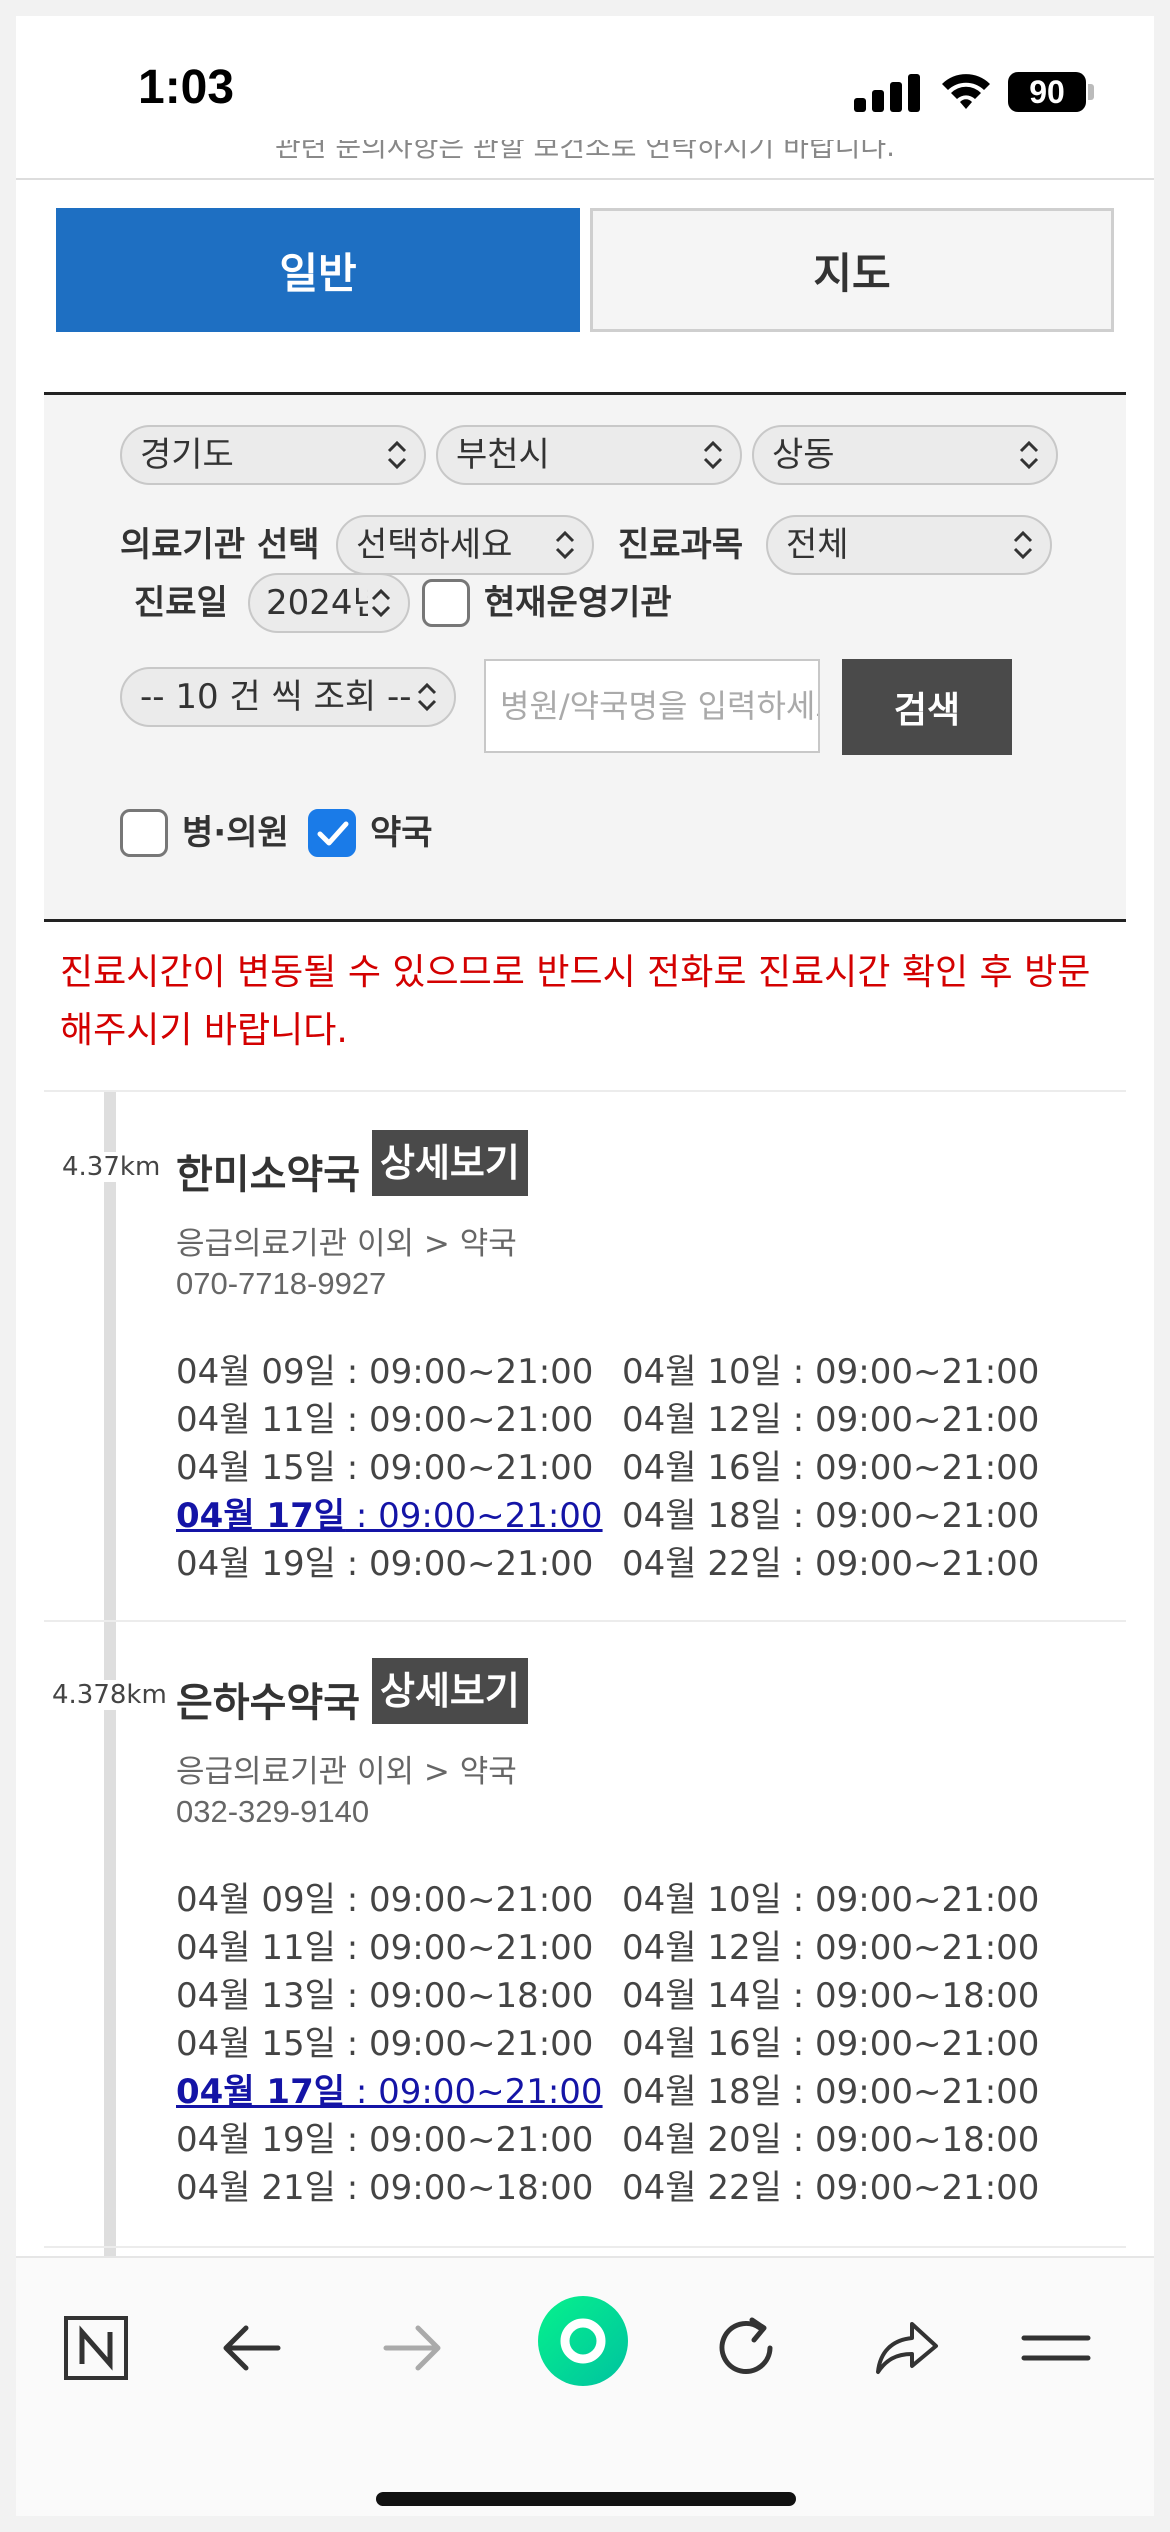  I want to click on hours-entry: 04월 20일 : 09:00~18:00, so click(831, 2140).